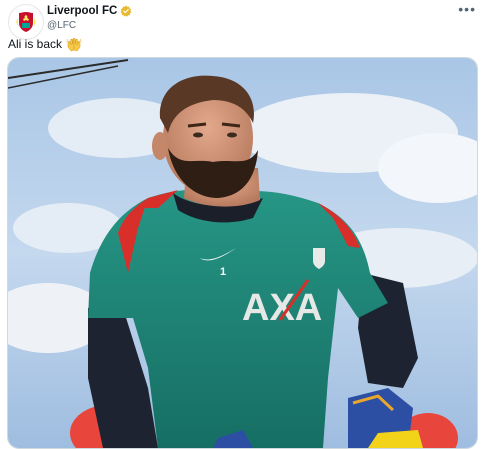 This screenshot has width=500, height=449. I want to click on more-options-icon: •••, so click(467, 9).